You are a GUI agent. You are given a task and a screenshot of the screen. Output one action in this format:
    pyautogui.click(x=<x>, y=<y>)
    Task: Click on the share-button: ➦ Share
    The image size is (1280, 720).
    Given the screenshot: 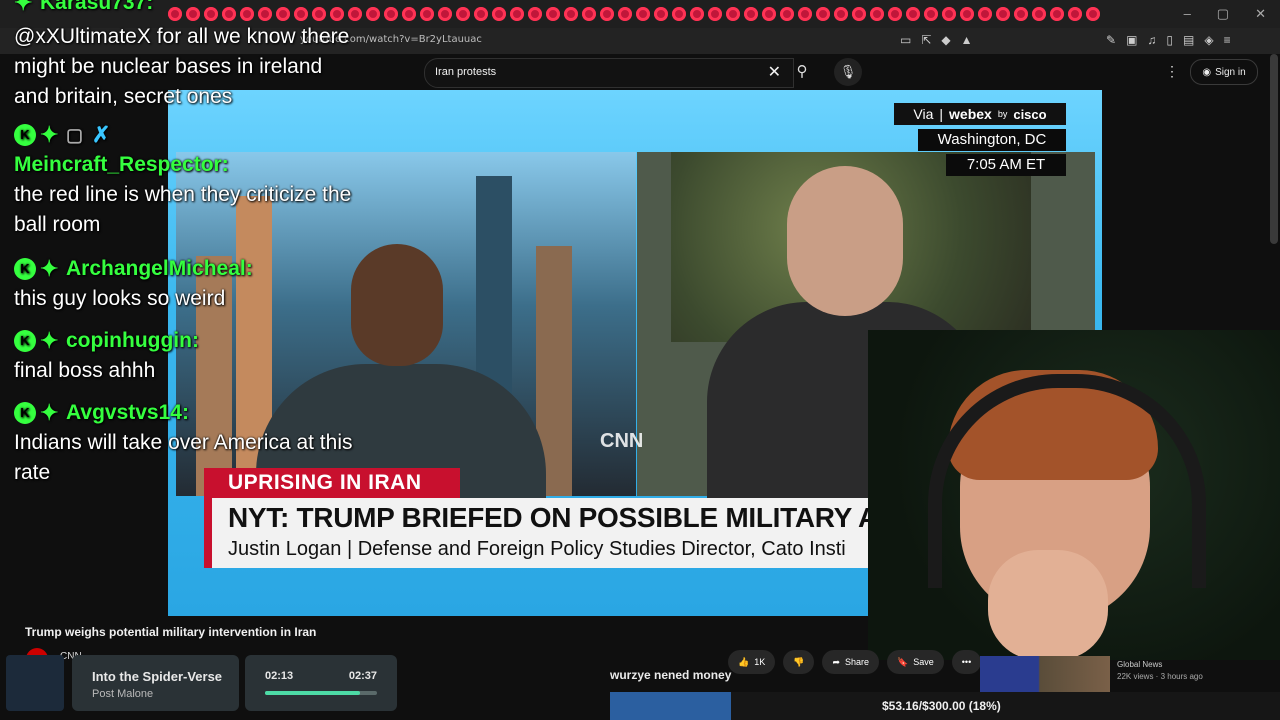 What is the action you would take?
    pyautogui.click(x=851, y=662)
    